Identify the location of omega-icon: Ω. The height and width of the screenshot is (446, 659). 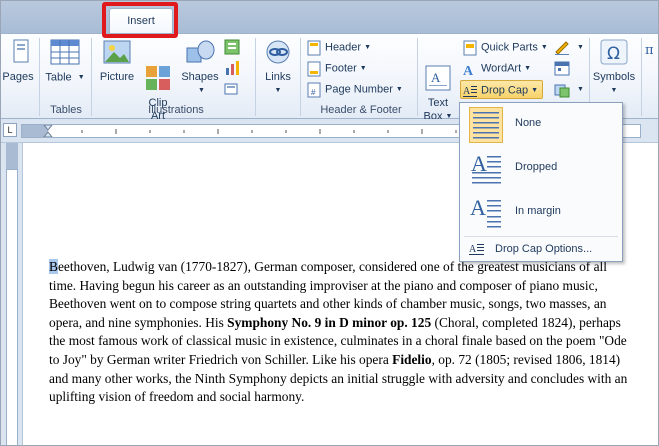
(614, 53).